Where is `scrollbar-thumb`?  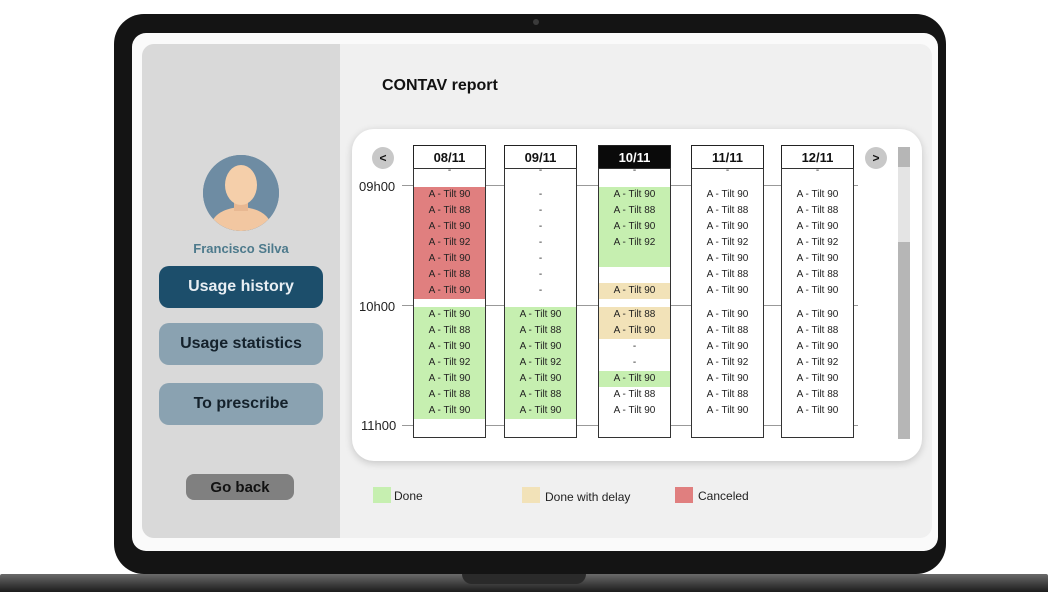 scrollbar-thumb is located at coordinates (904, 340).